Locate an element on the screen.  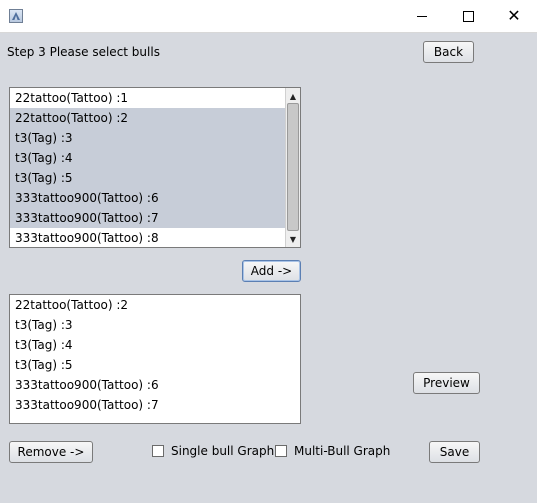
close-button: ✕ is located at coordinates (514, 16).